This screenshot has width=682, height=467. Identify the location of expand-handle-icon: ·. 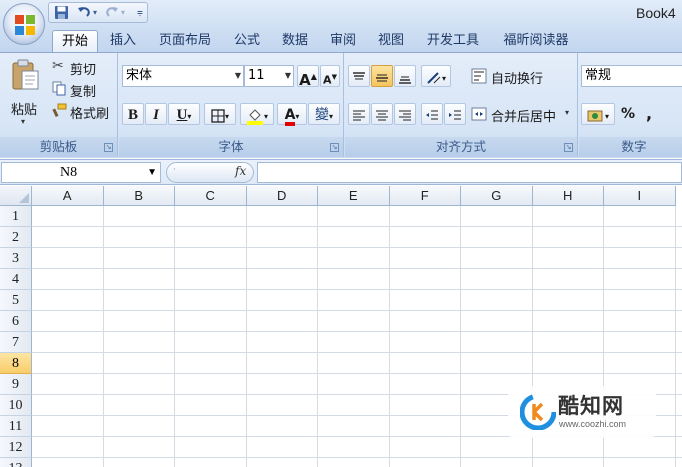
(174, 170).